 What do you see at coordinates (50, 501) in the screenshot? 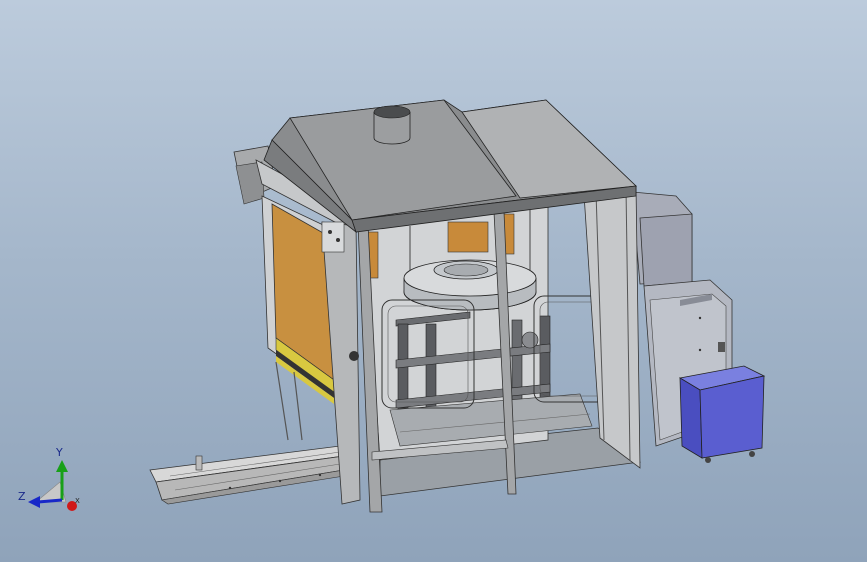
I see `z-axis-arrow-icon` at bounding box center [50, 501].